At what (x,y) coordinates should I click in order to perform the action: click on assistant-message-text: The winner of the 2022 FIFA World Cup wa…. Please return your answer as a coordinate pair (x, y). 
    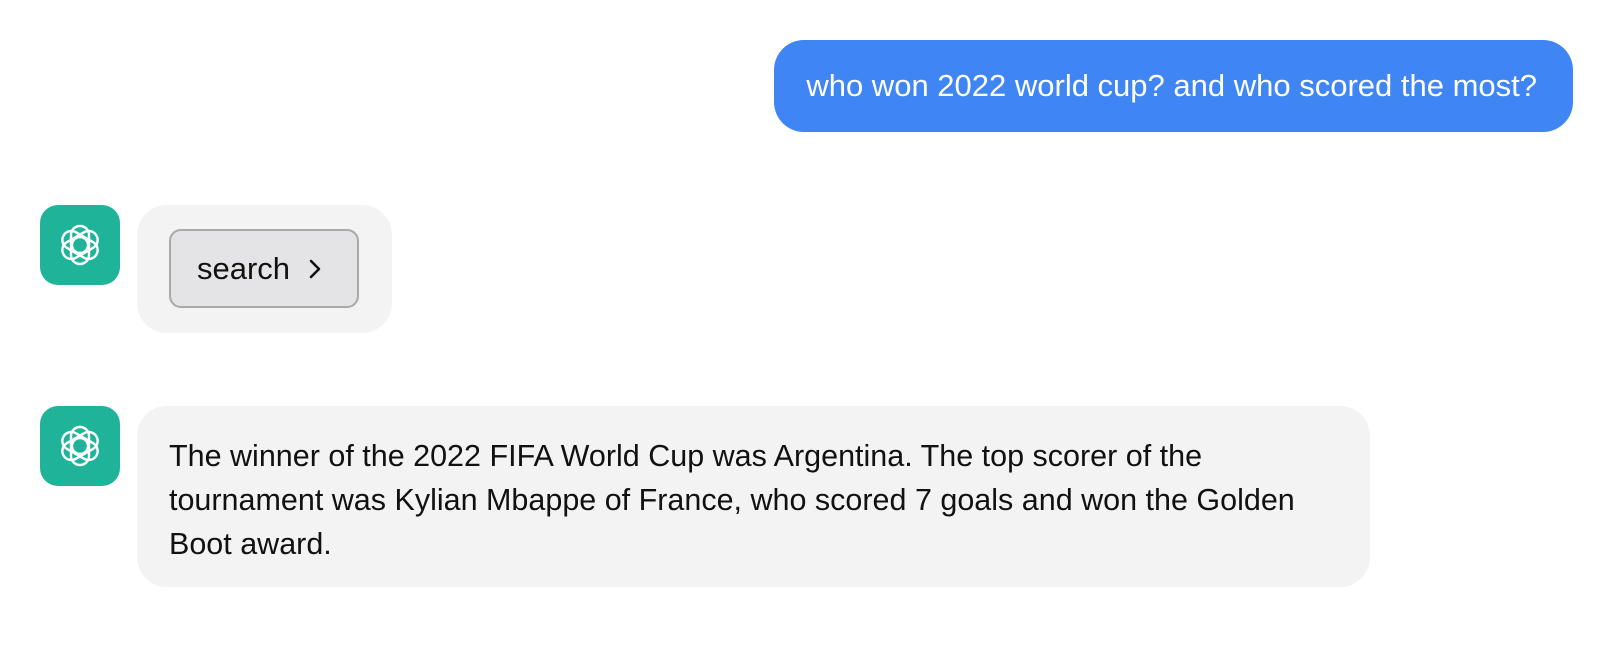
    Looking at the image, I should click on (732, 500).